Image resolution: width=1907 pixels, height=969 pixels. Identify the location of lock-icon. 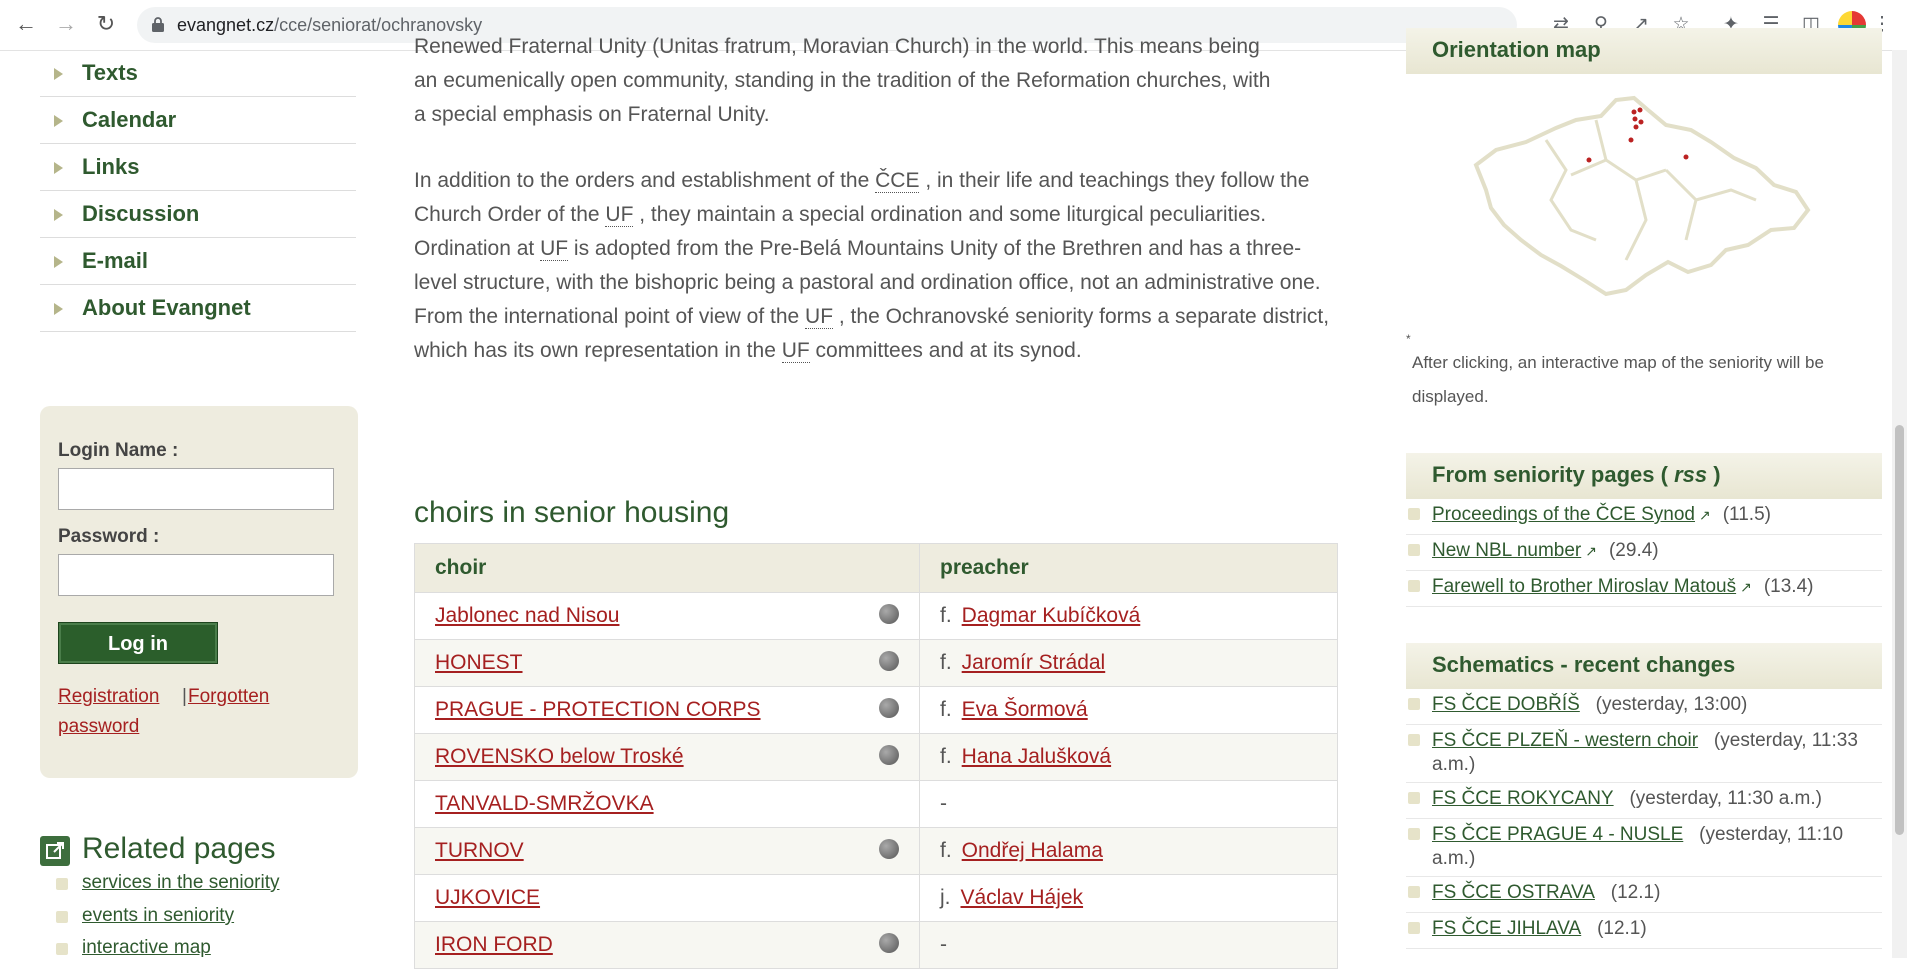
(158, 24).